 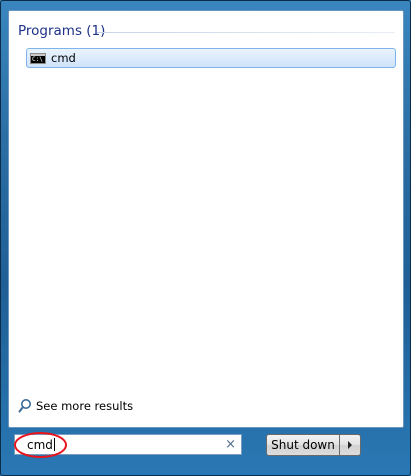 What do you see at coordinates (230, 444) in the screenshot?
I see `clear-search-icon: ×` at bounding box center [230, 444].